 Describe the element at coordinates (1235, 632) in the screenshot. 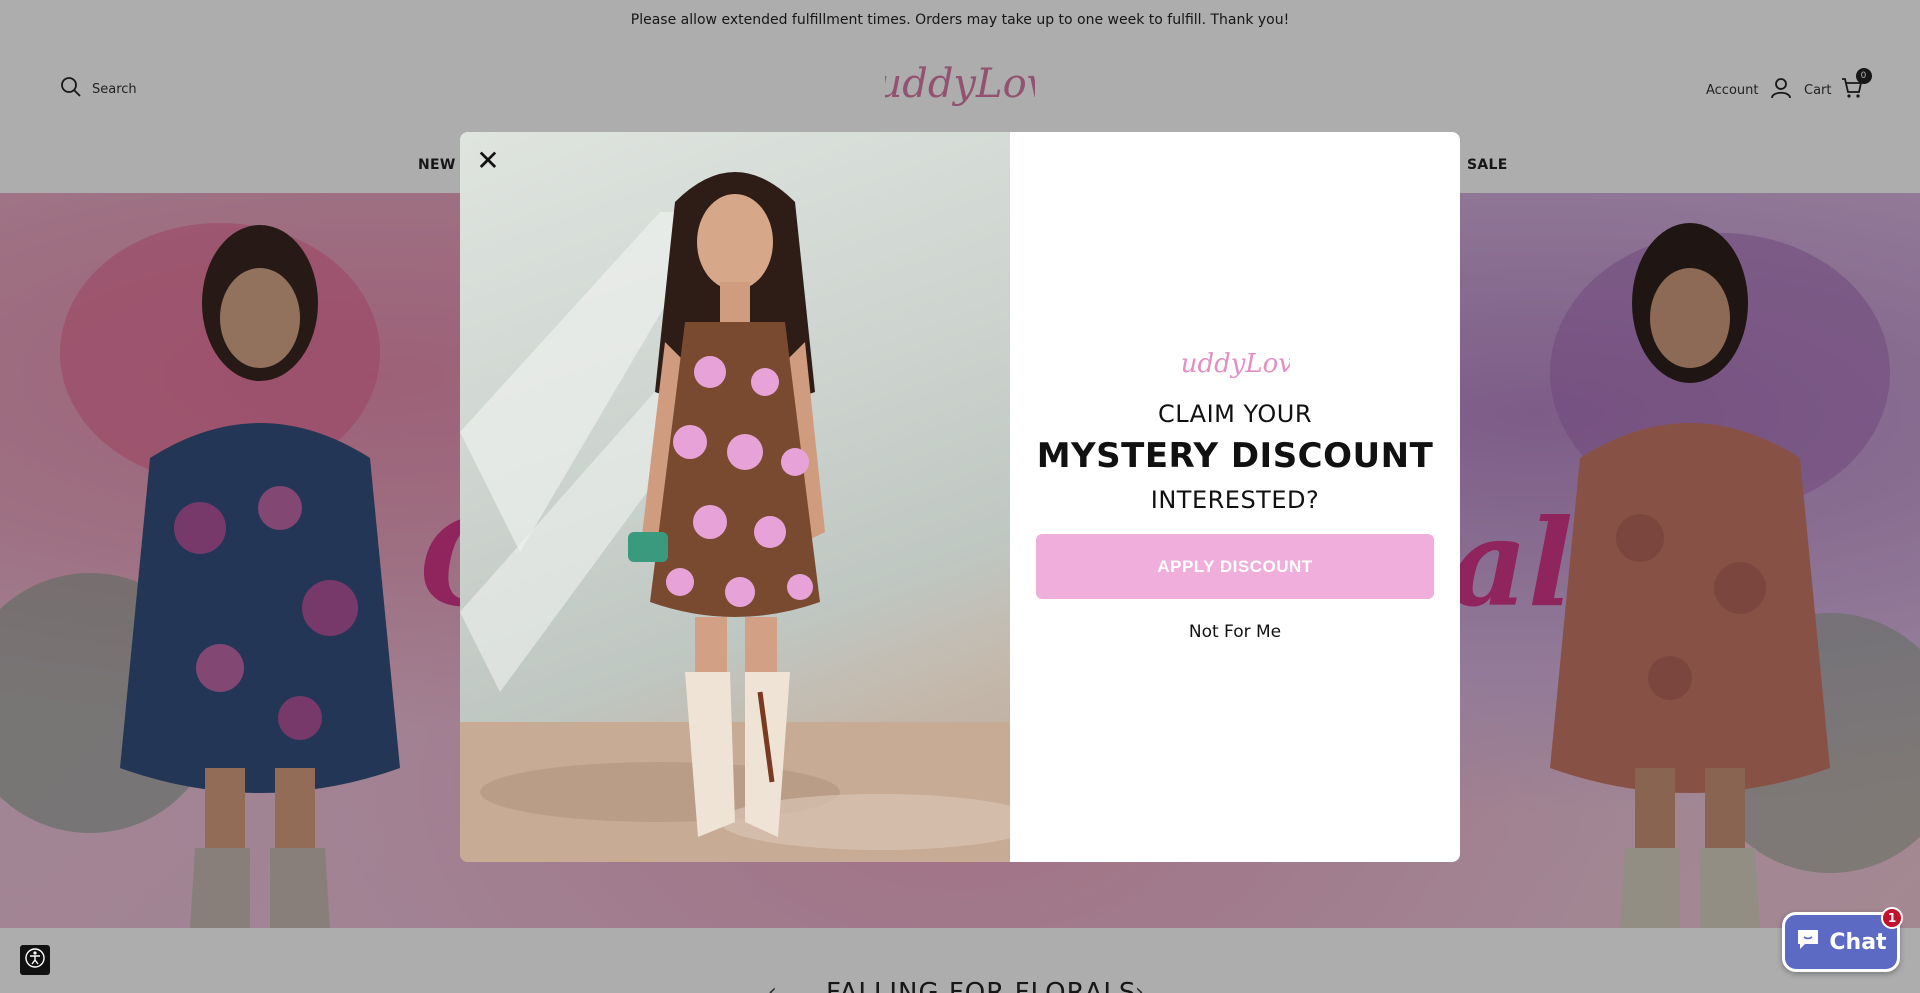

I see `decline-button: Not For Me` at that location.